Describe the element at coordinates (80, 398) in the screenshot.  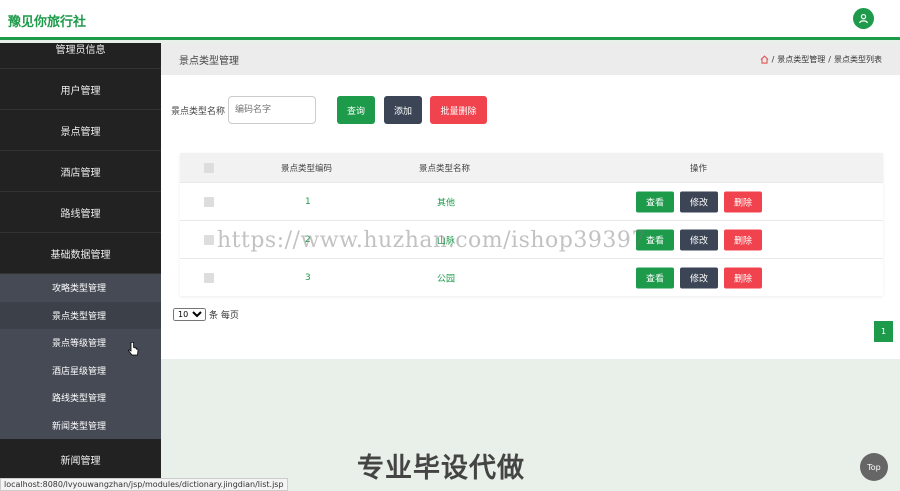
I see `submenu-item-route-types: 路线类型管理` at that location.